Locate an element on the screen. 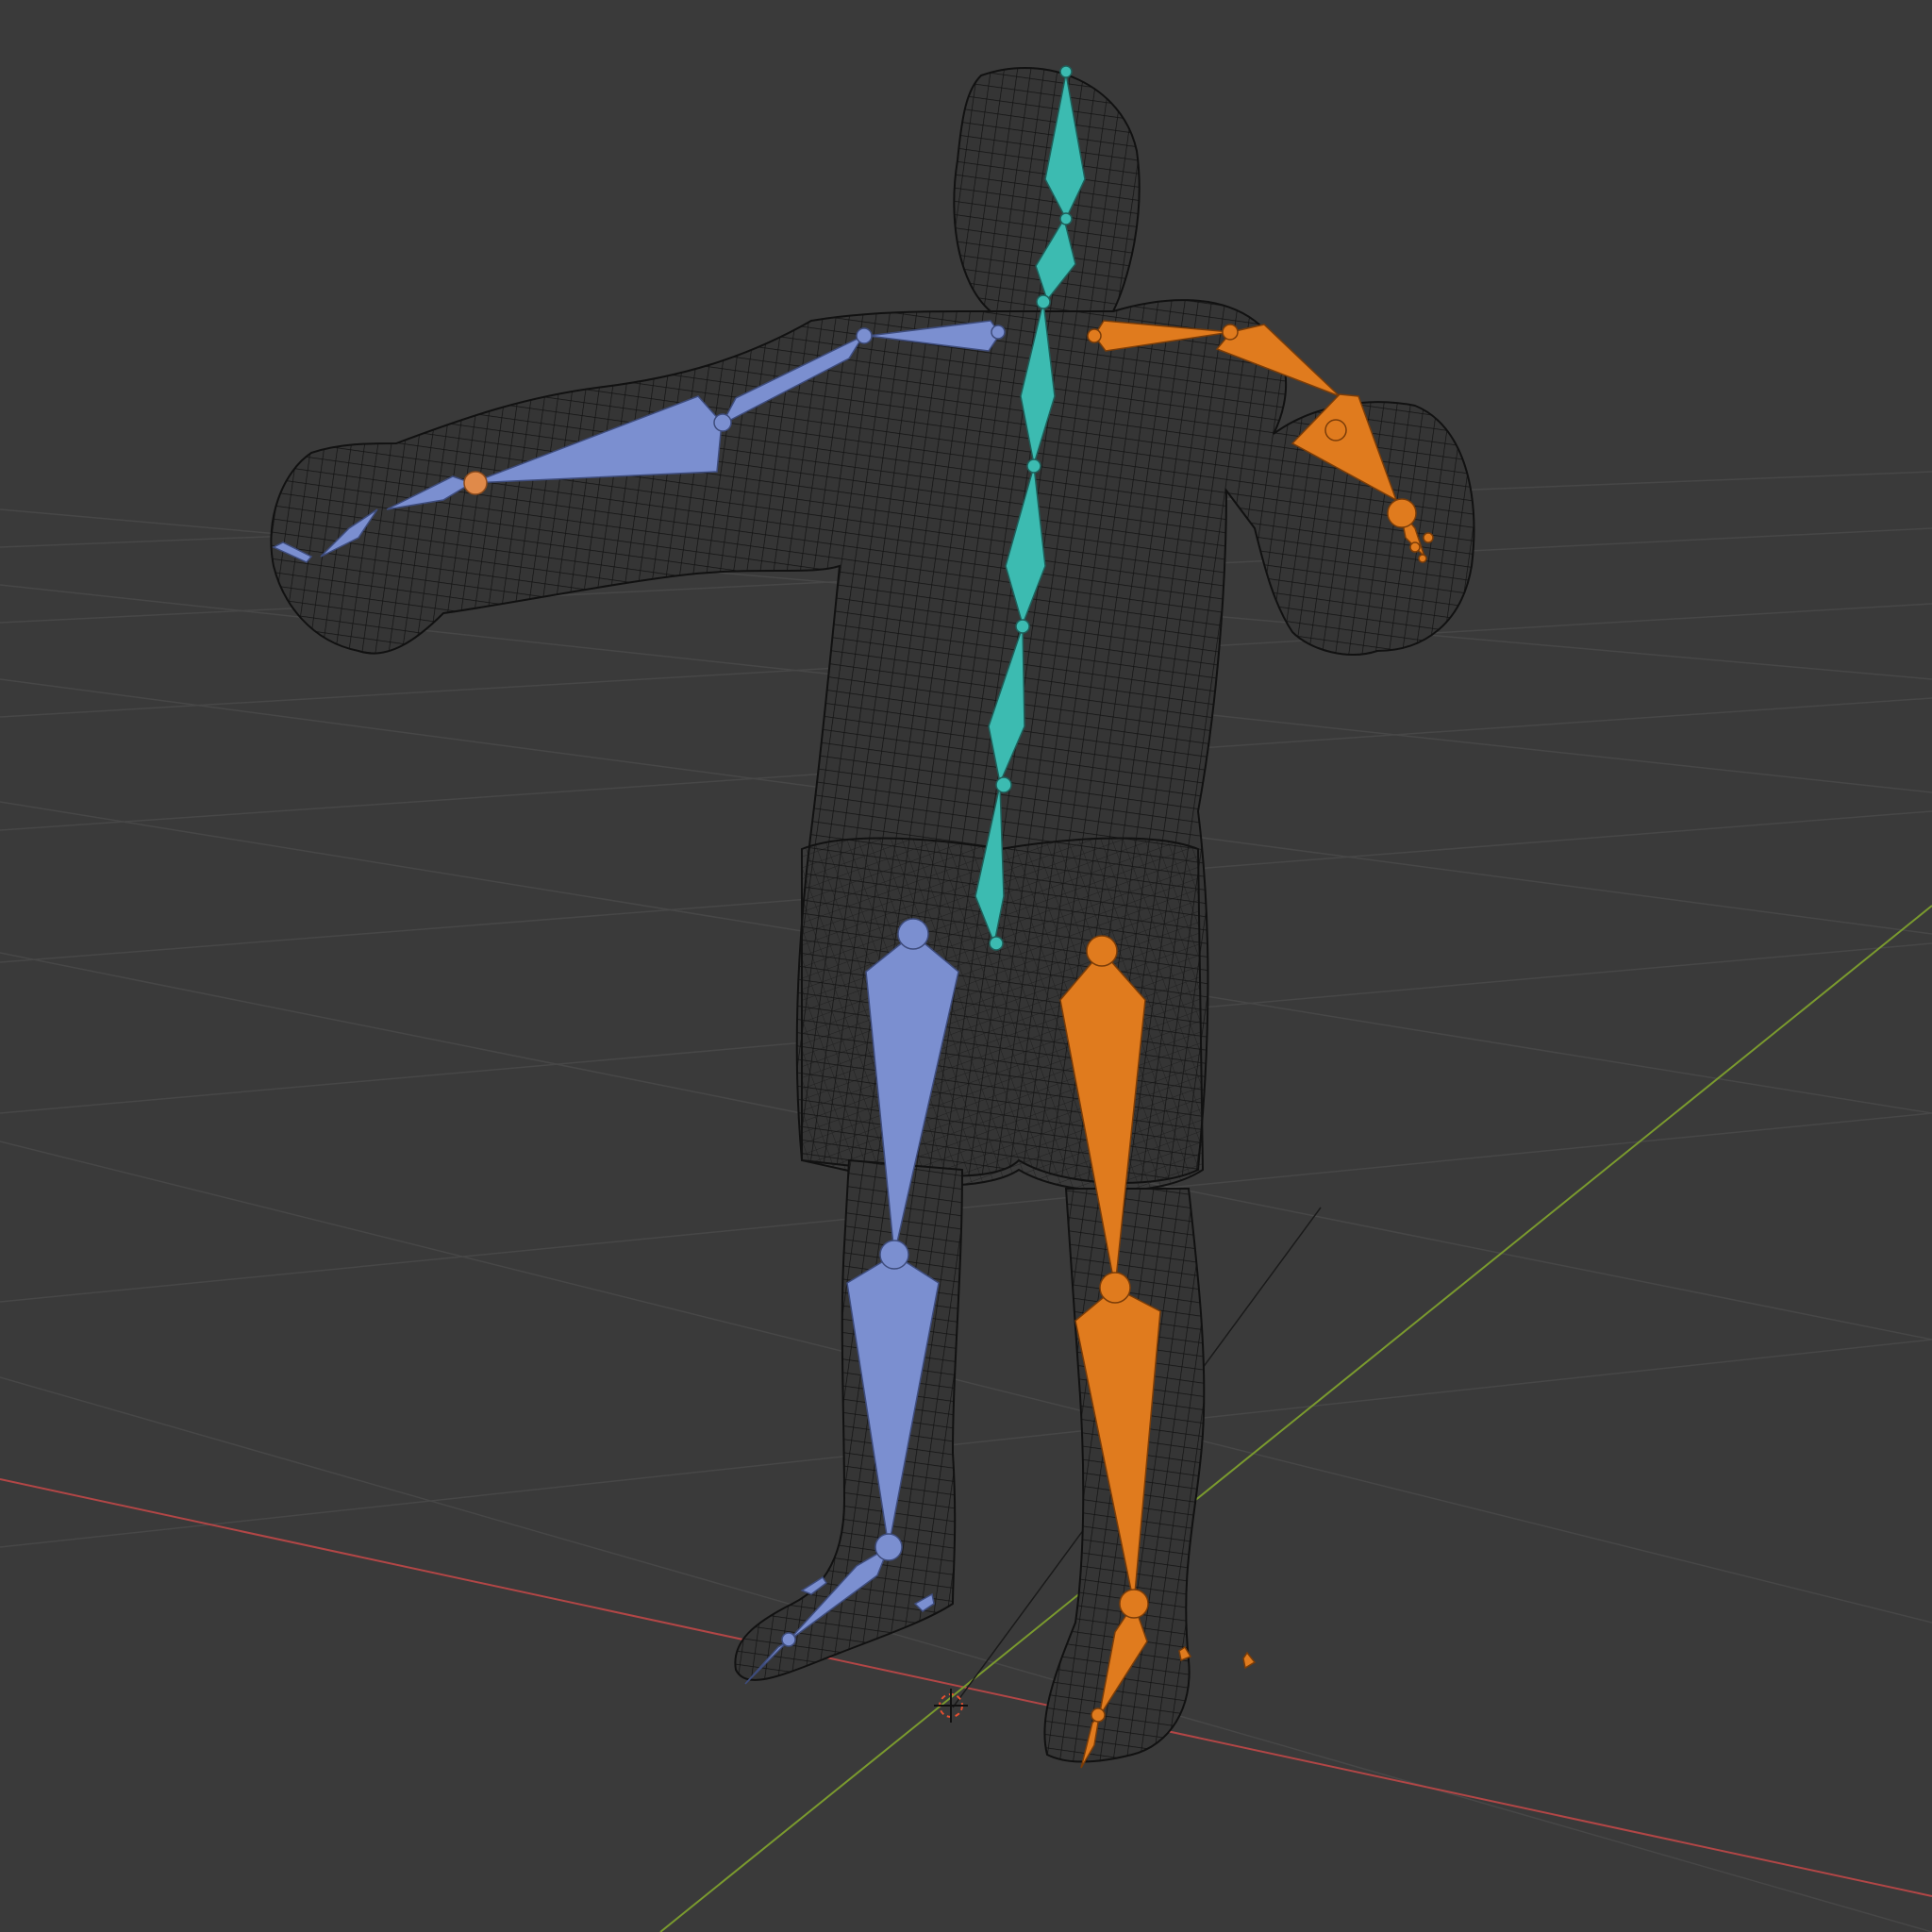  joint-knee-left is located at coordinates (894, 1255).